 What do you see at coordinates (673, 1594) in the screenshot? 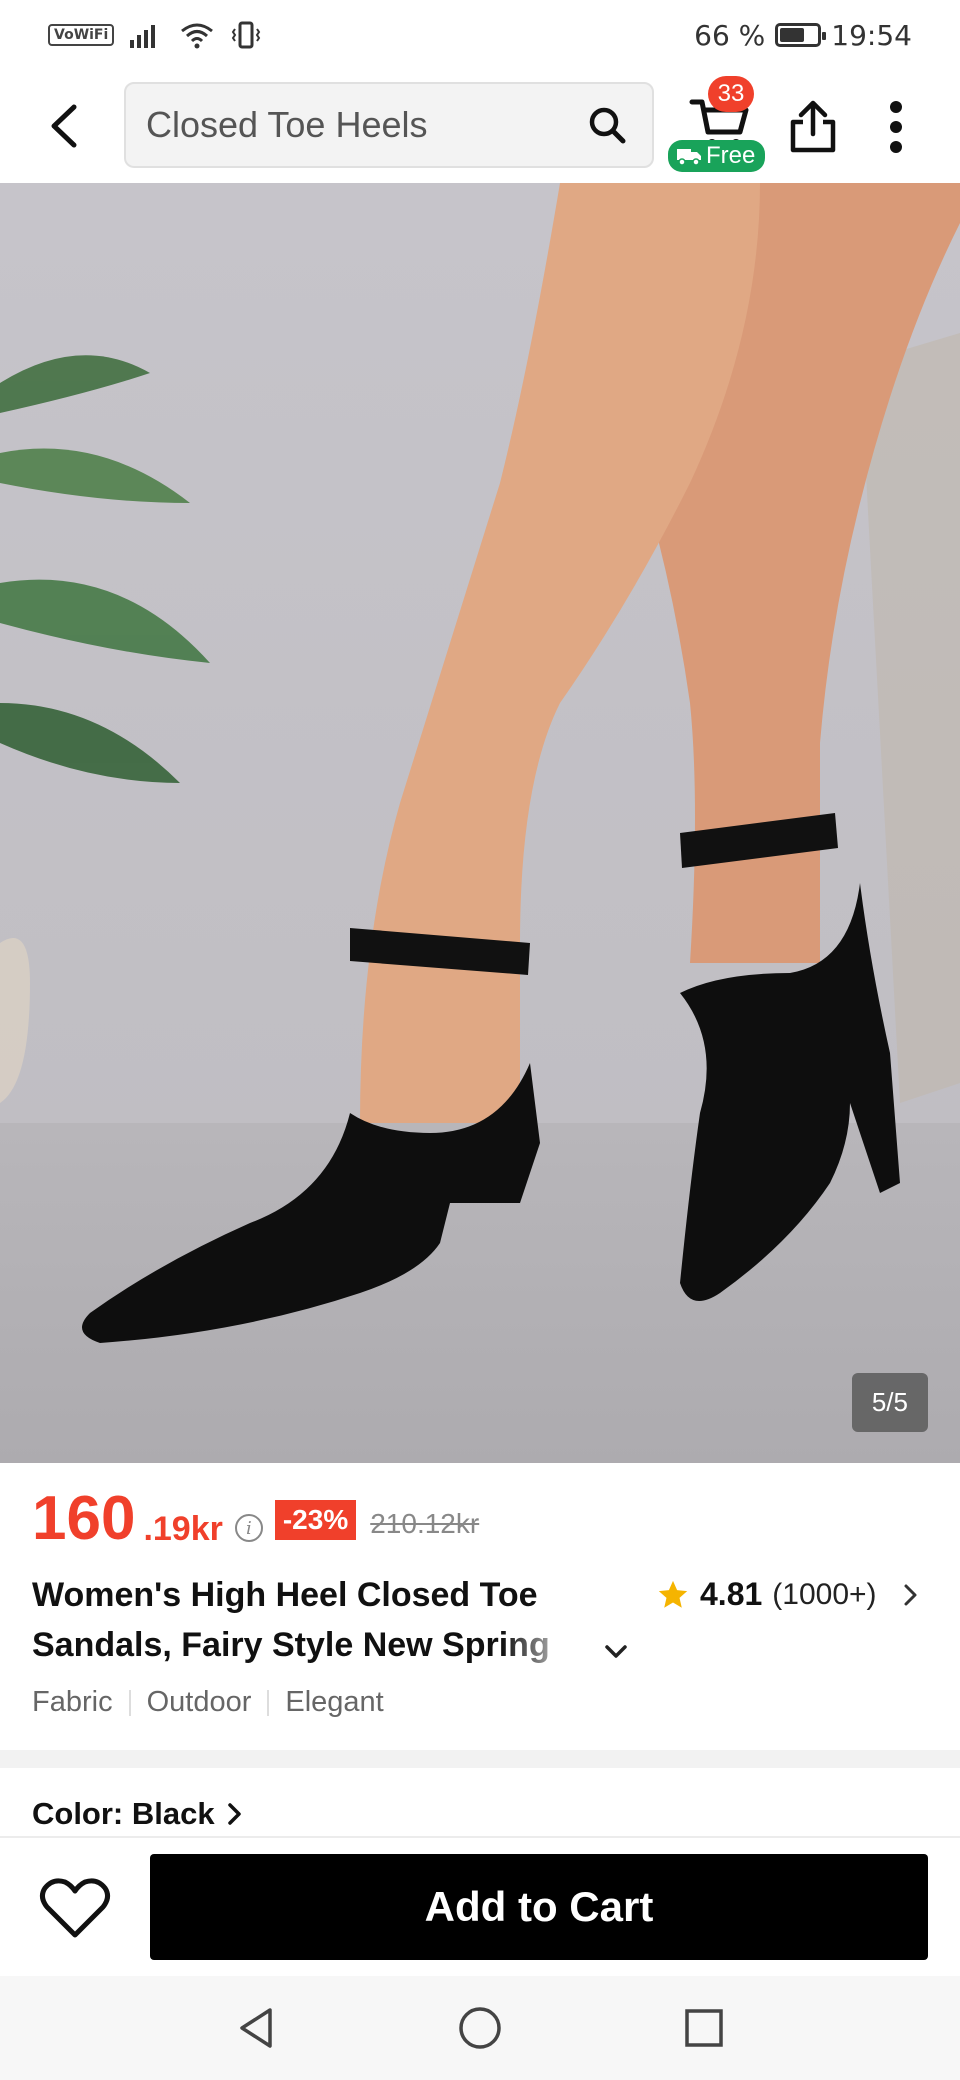
I see `star-icon` at bounding box center [673, 1594].